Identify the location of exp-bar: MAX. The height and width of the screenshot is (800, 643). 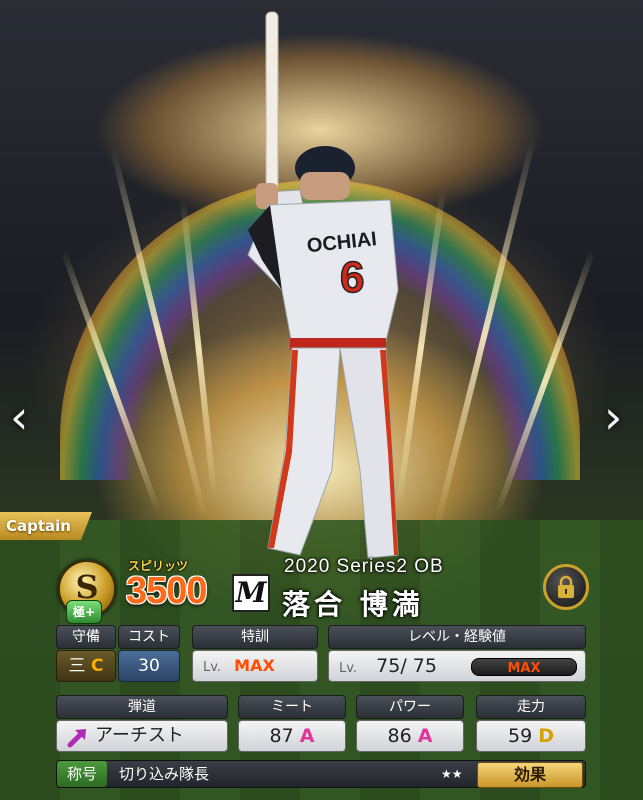
(524, 667).